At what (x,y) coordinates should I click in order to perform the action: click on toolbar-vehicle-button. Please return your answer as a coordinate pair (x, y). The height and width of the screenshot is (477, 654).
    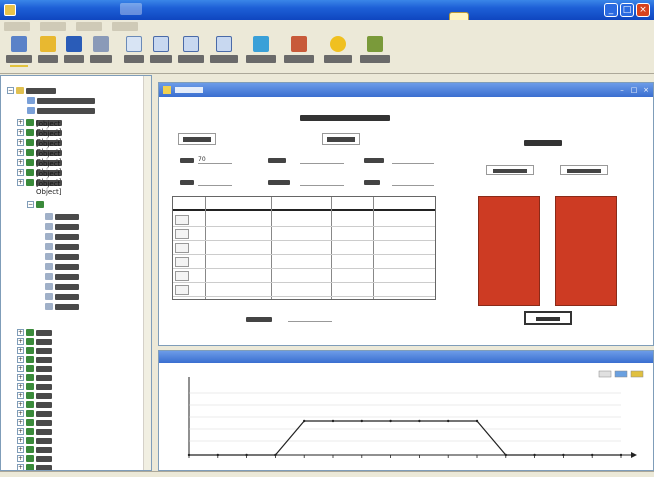
    Looking at the image, I should click on (375, 54).